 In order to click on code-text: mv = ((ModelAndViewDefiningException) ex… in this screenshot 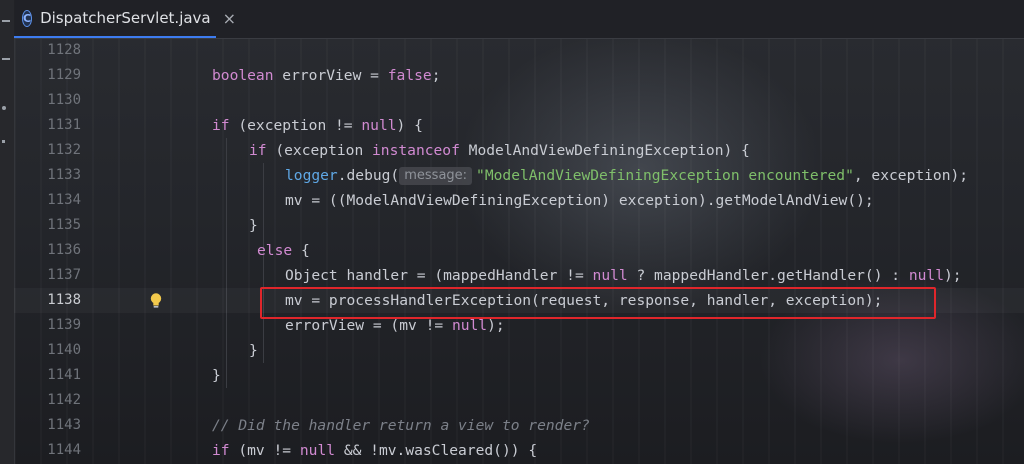, I will do `click(579, 200)`.